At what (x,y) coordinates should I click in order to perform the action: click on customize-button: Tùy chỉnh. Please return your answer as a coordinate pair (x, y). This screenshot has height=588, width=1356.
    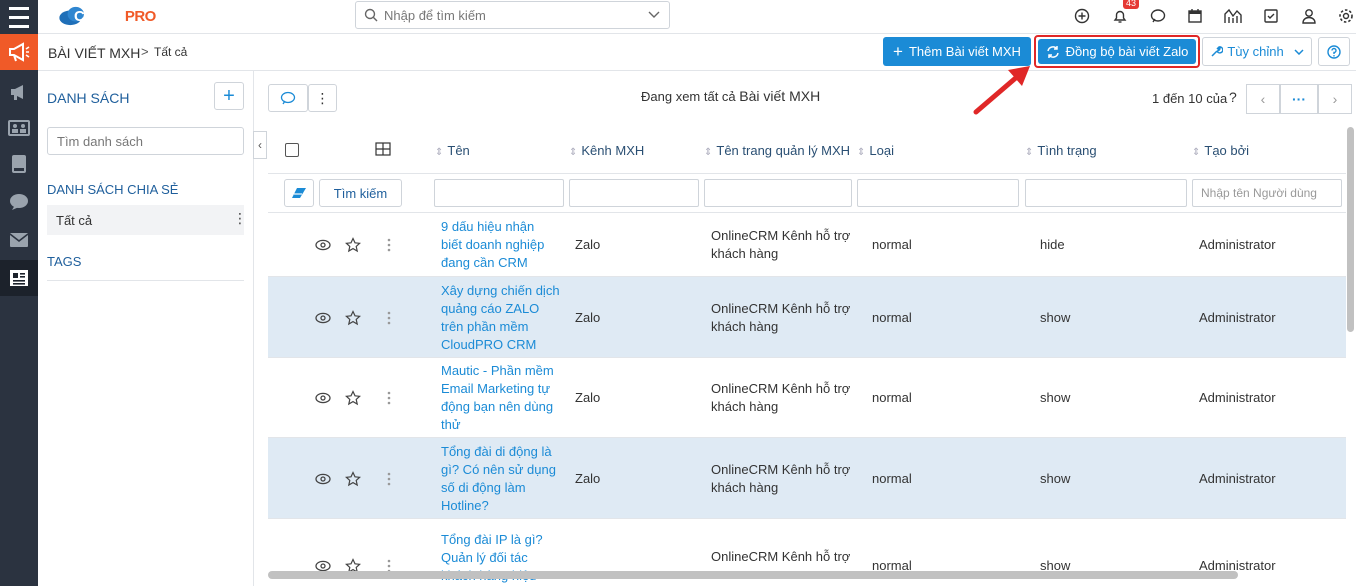
    Looking at the image, I should click on (1257, 51).